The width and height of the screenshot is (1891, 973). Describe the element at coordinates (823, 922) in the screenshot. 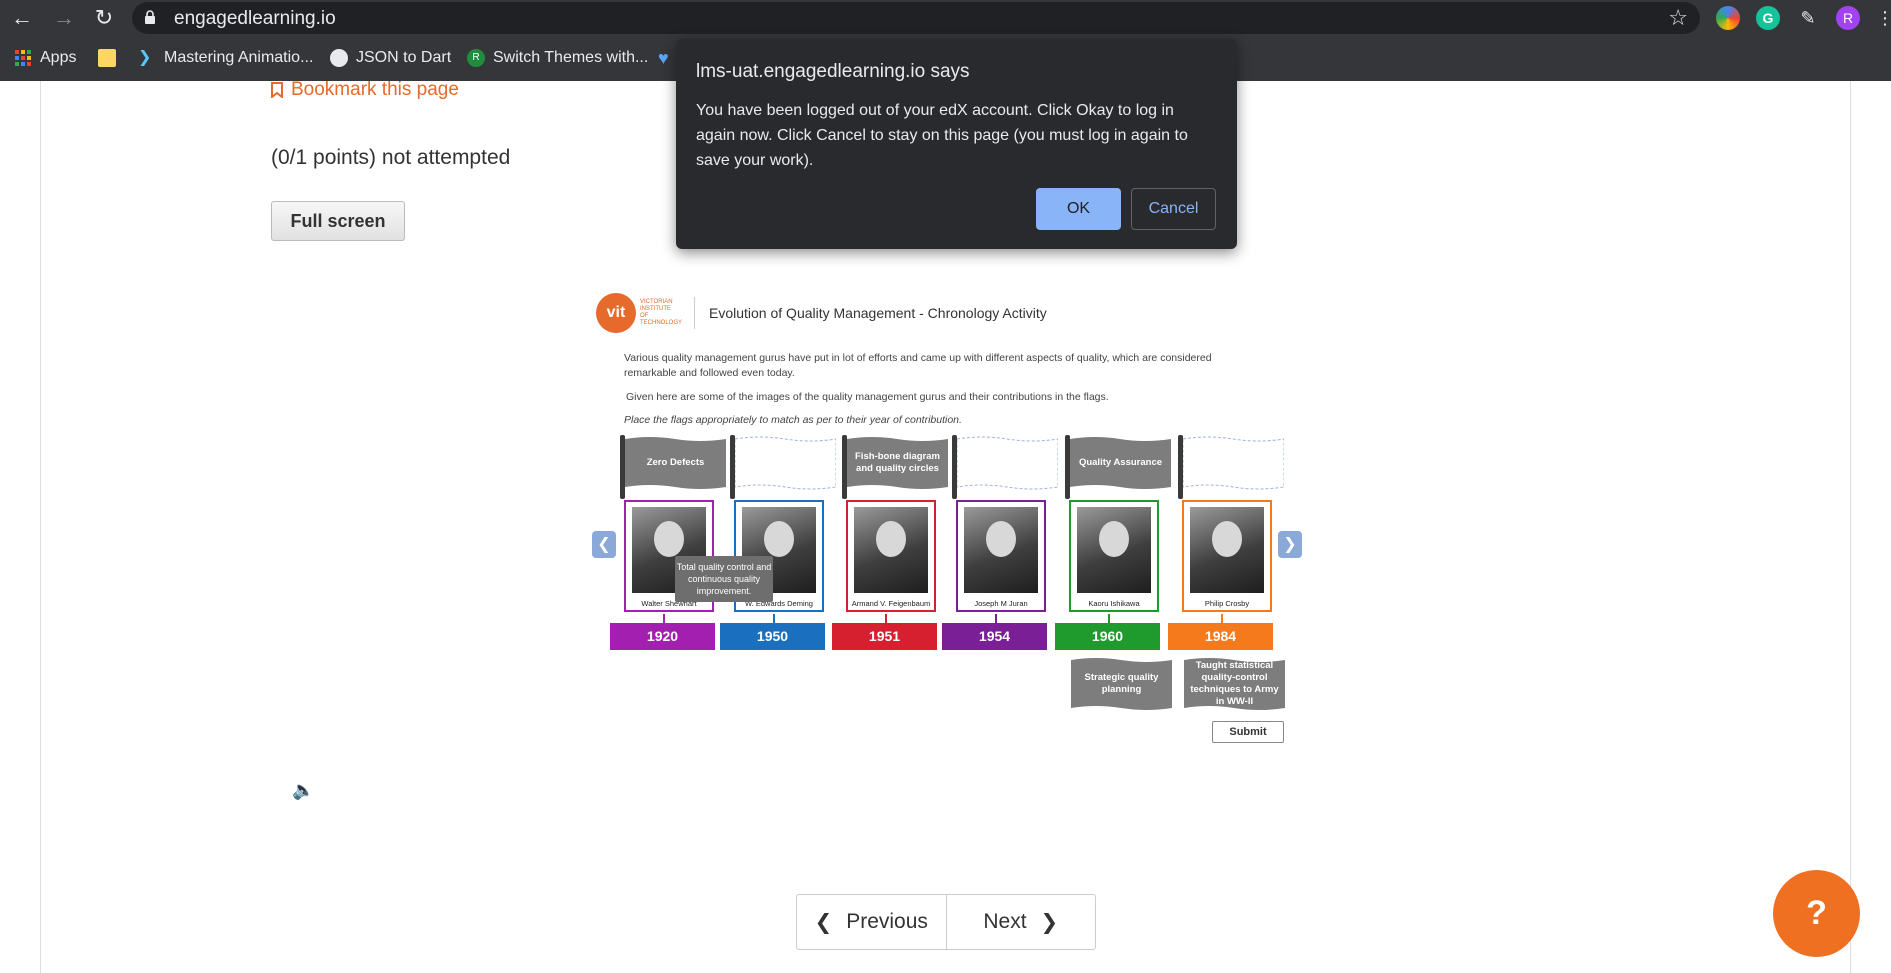

I see `chevron-left-icon: ❮` at that location.